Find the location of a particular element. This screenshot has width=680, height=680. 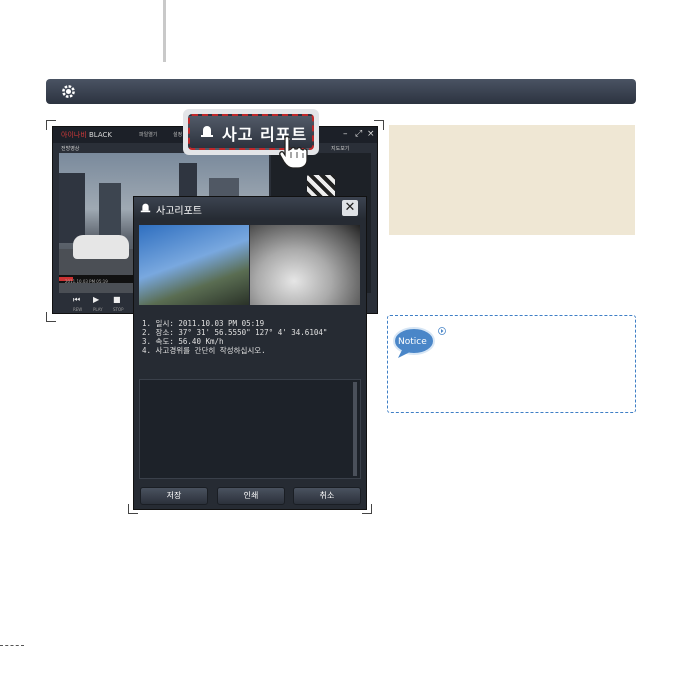

dialog-title-bar: 사고리포트 ✕ is located at coordinates (250, 208).